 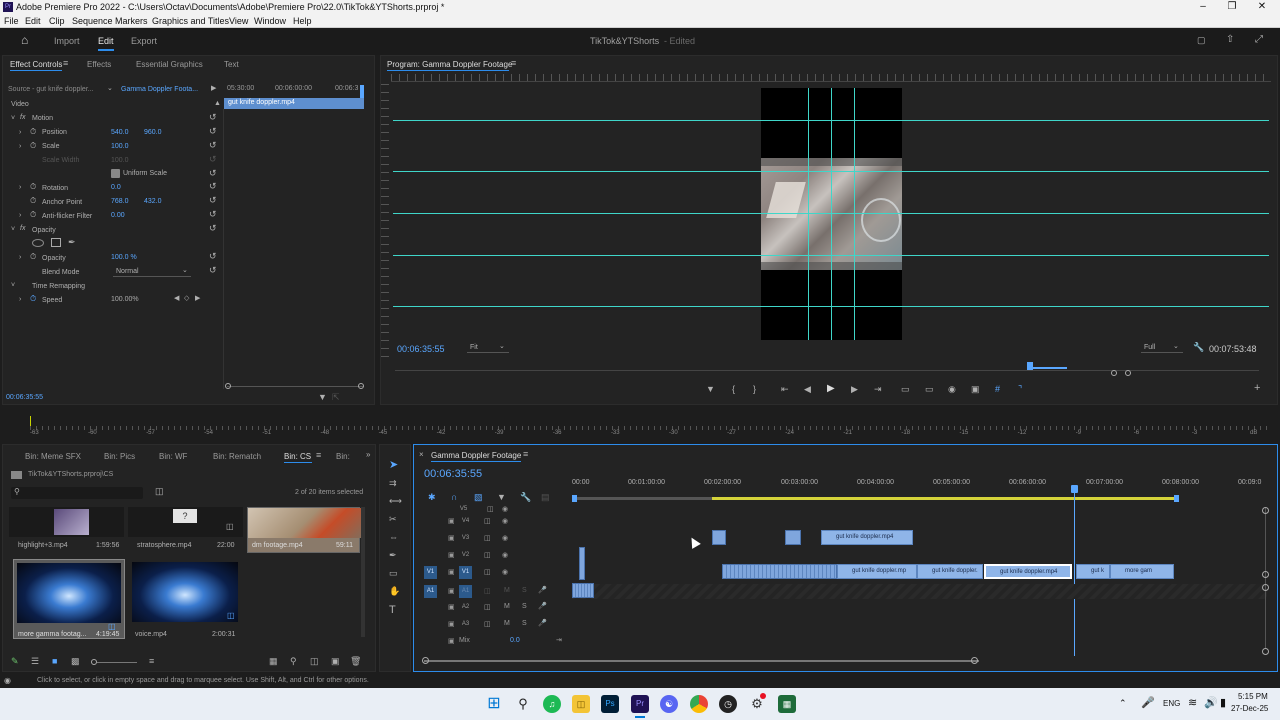 What do you see at coordinates (1265, 574) in the screenshot?
I see `v-scroll-handle` at bounding box center [1265, 574].